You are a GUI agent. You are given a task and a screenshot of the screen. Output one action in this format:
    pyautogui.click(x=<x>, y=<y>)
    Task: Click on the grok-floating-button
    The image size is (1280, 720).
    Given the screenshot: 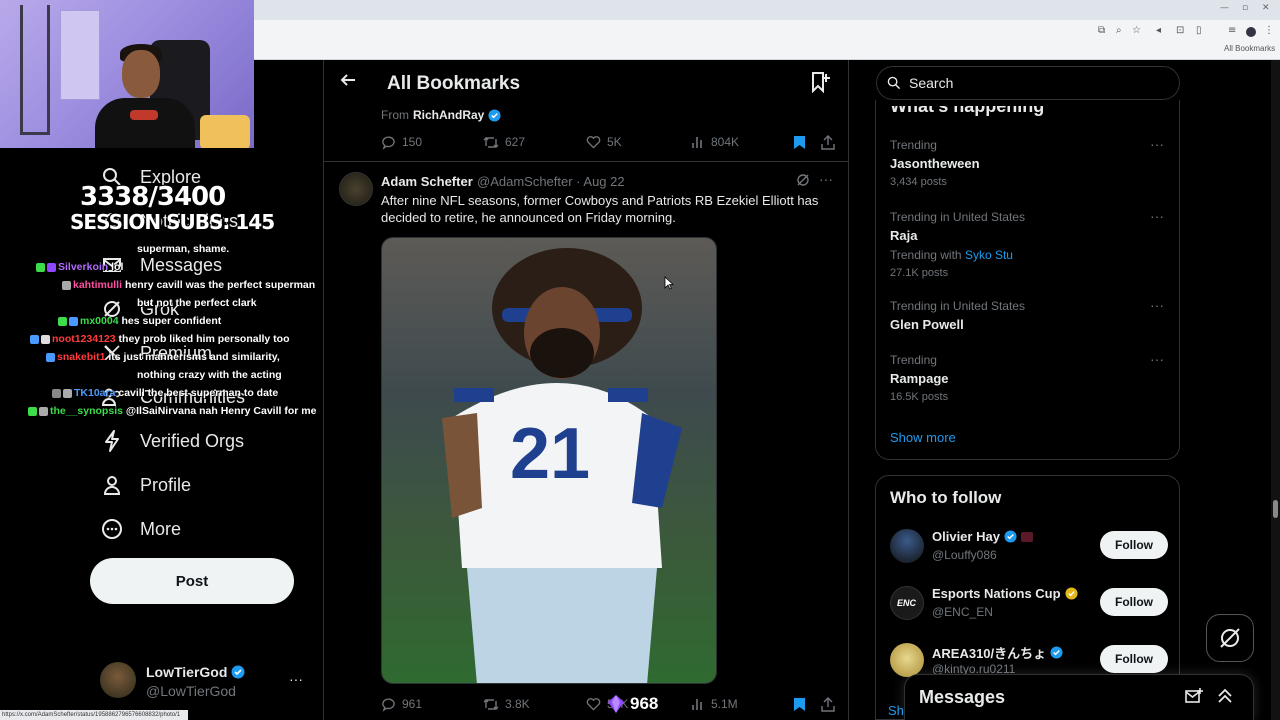 What is the action you would take?
    pyautogui.click(x=1230, y=638)
    